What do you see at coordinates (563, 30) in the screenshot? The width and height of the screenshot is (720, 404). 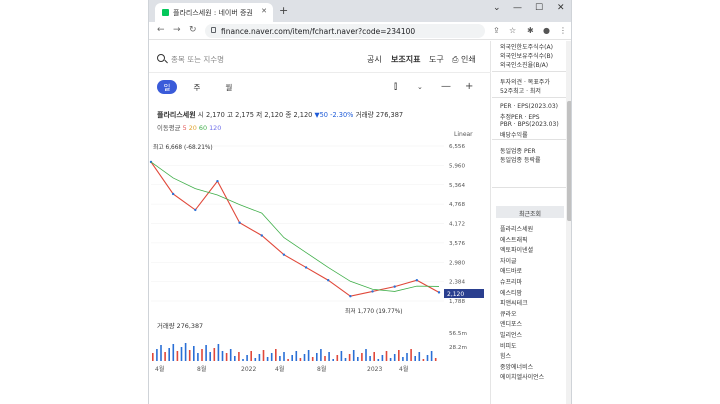 I see `menu-icon: ⋮` at bounding box center [563, 30].